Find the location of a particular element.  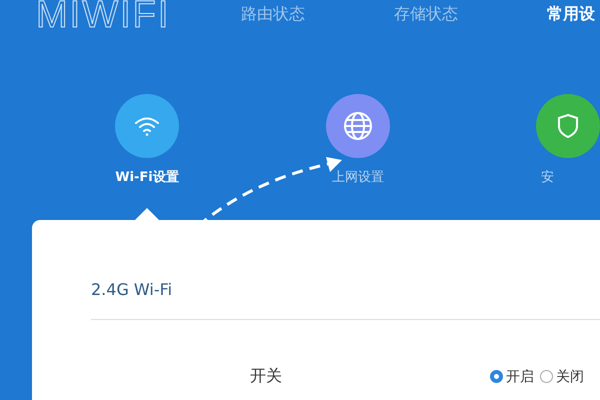

globe-icon is located at coordinates (358, 126).